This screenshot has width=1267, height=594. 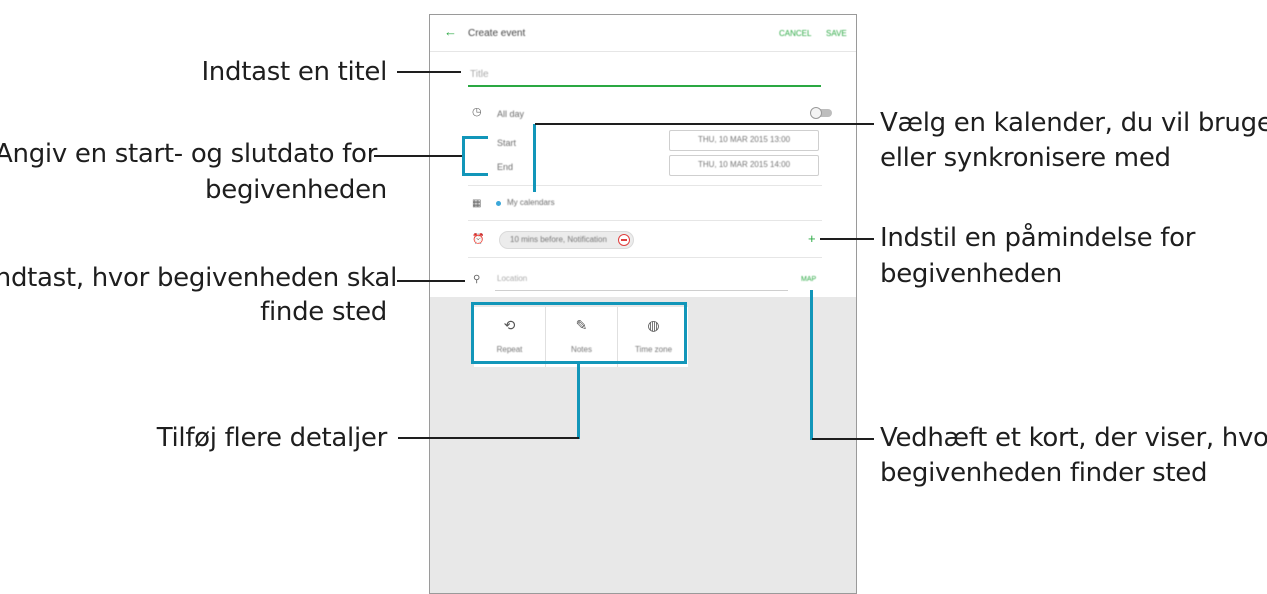 What do you see at coordinates (323, 312) in the screenshot?
I see `callout-location-line2: finde sted` at bounding box center [323, 312].